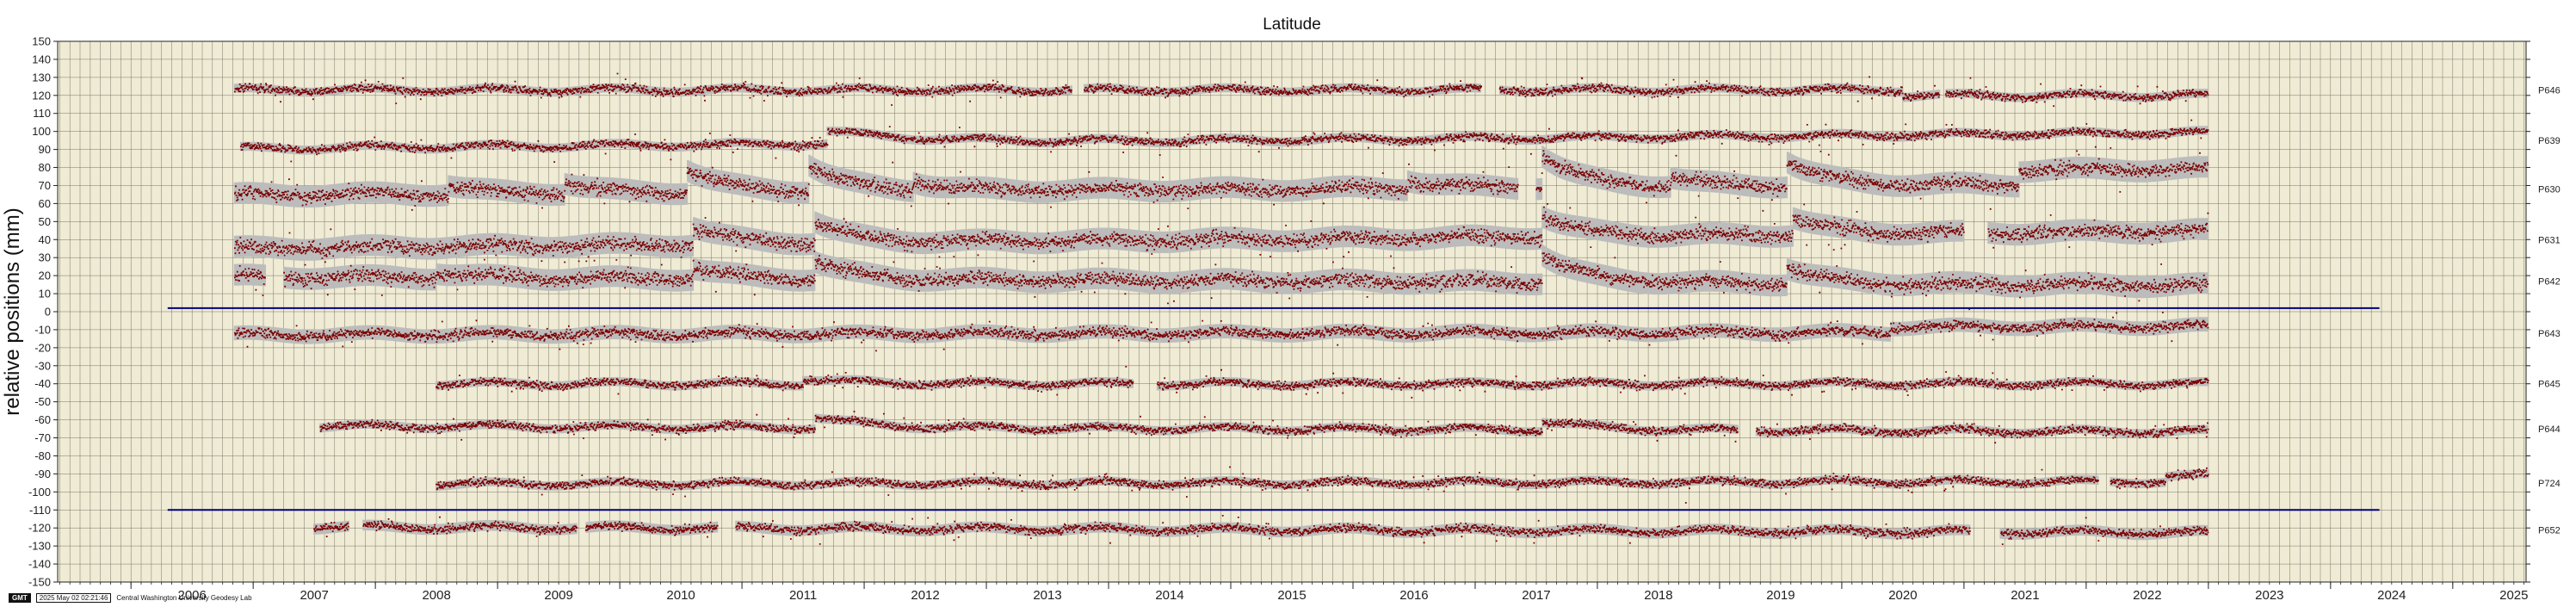 This screenshot has height=607, width=2576. Describe the element at coordinates (1658, 595) in the screenshot. I see `x-tick-label: 2018` at that location.